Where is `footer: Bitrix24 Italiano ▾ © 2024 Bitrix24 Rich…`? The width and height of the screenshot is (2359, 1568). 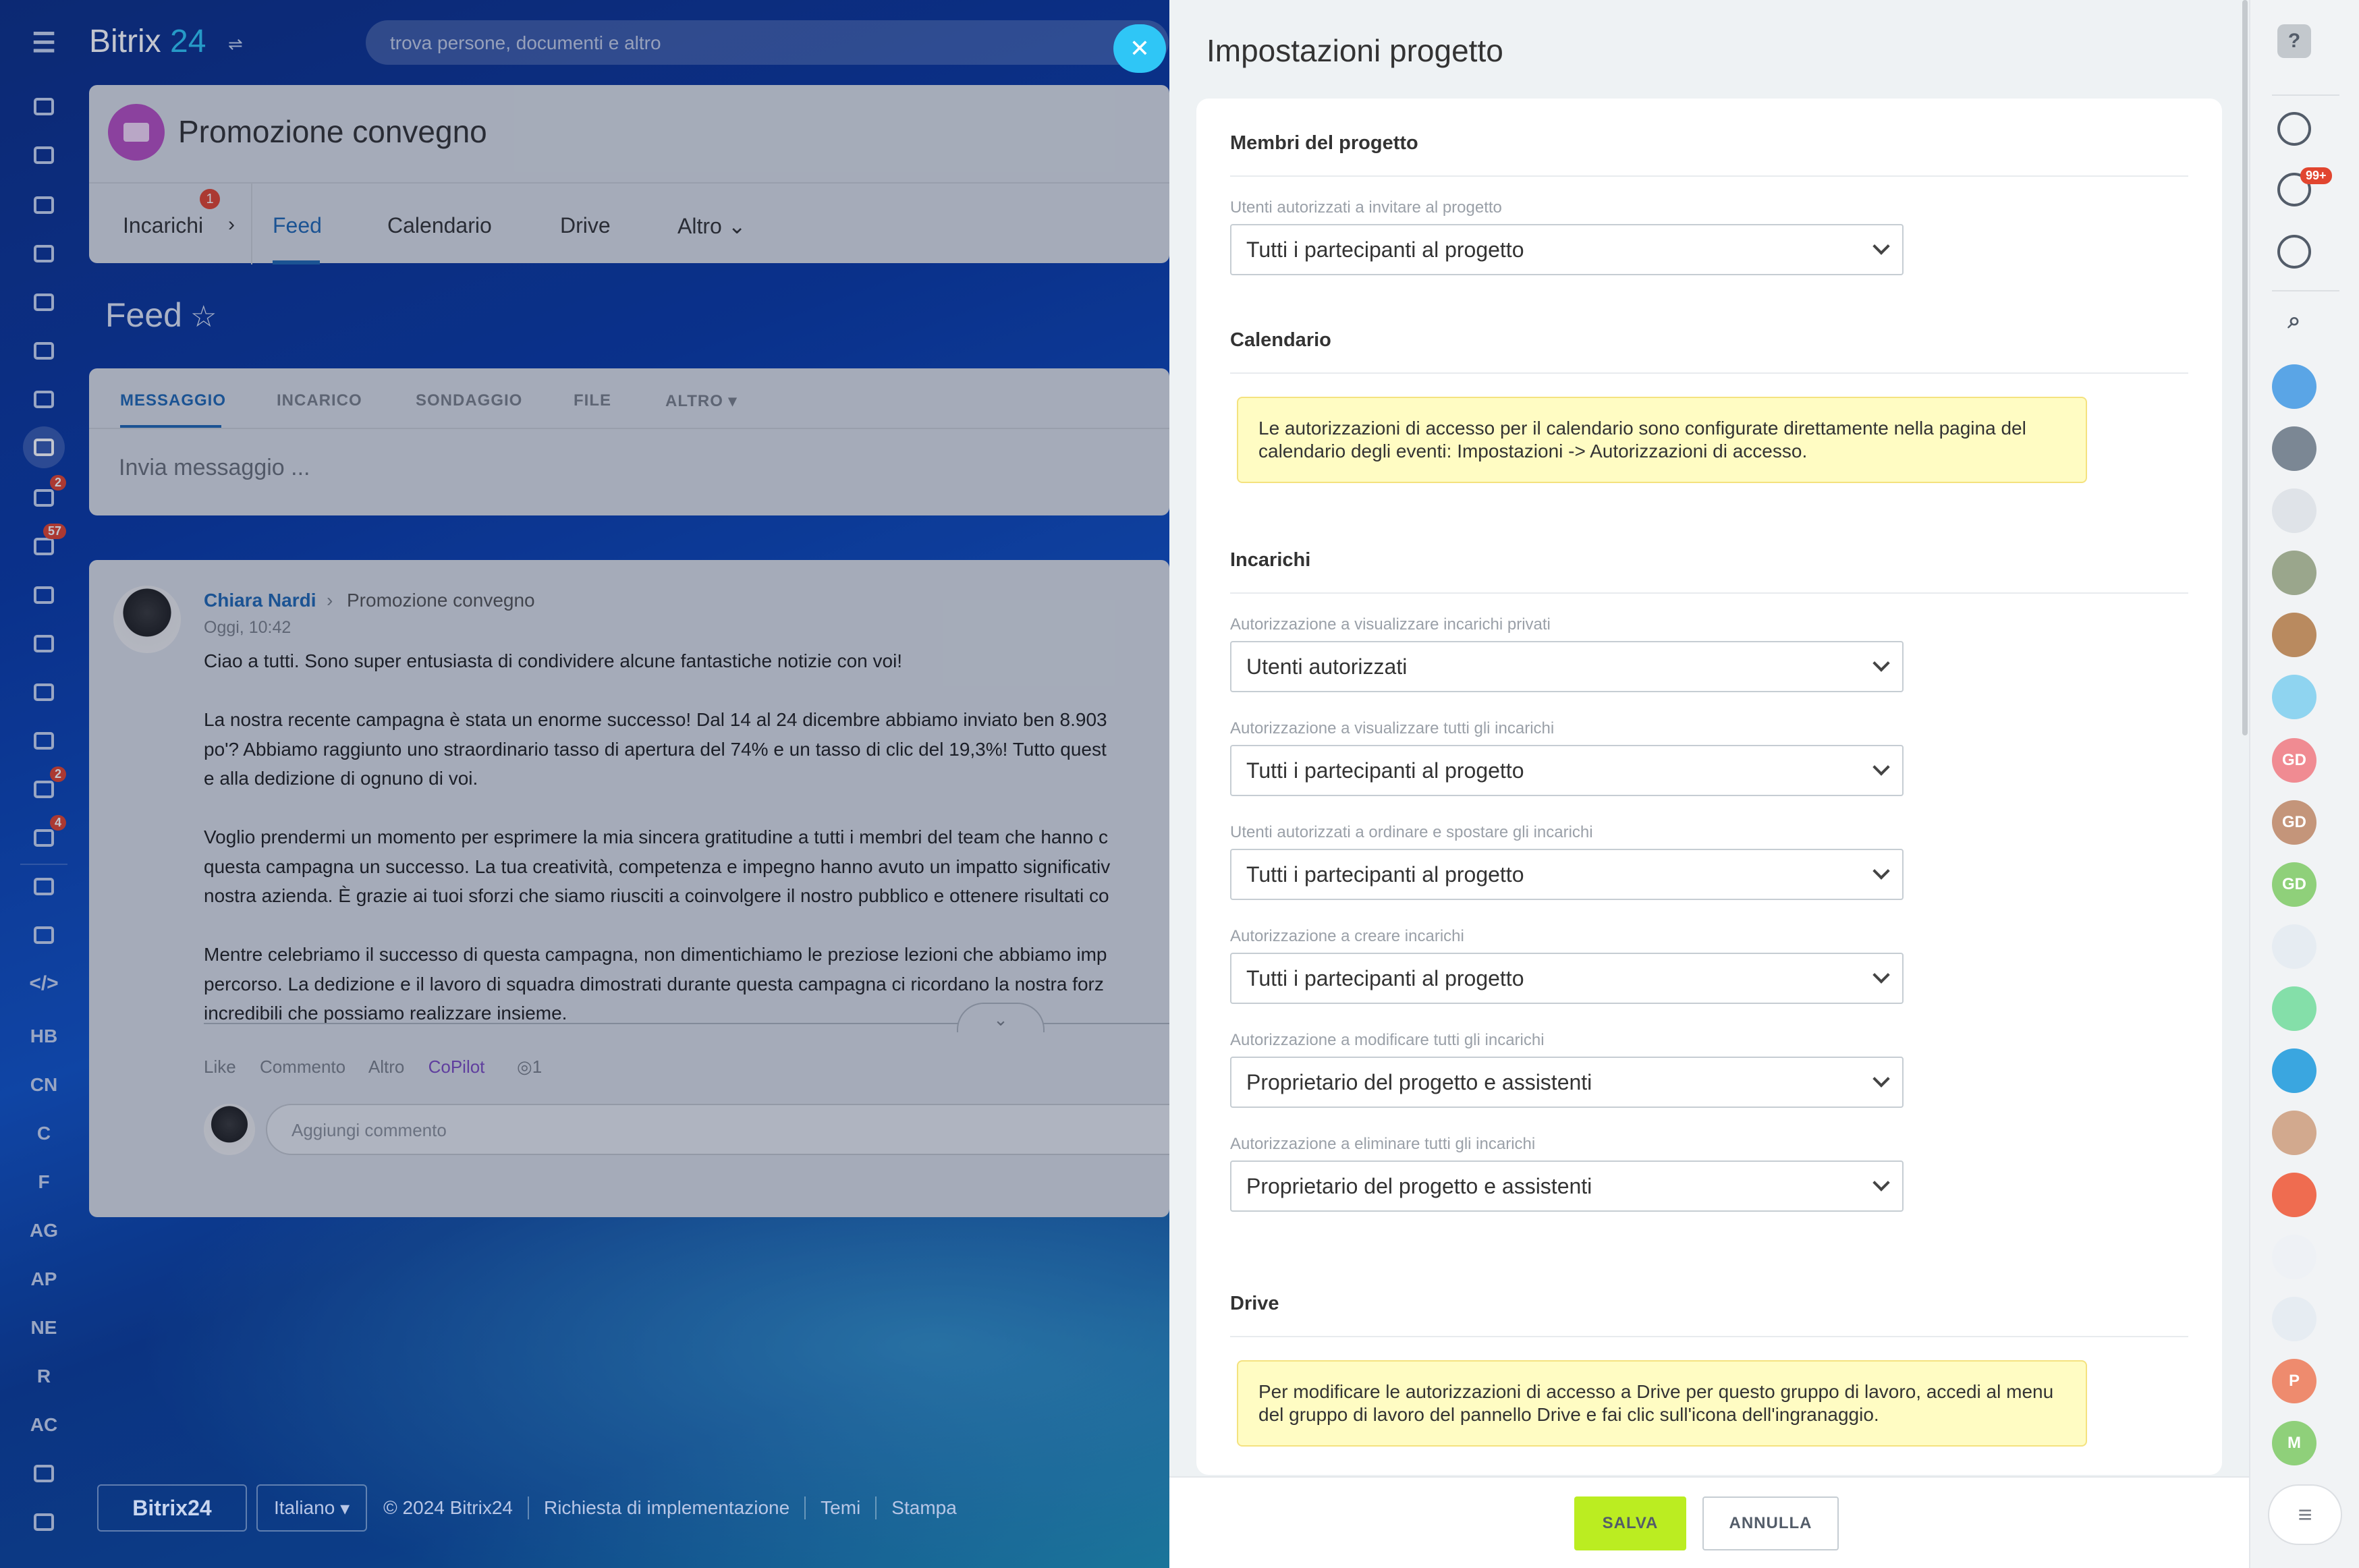 footer: Bitrix24 Italiano ▾ © 2024 Bitrix24 Rich… is located at coordinates (527, 1508).